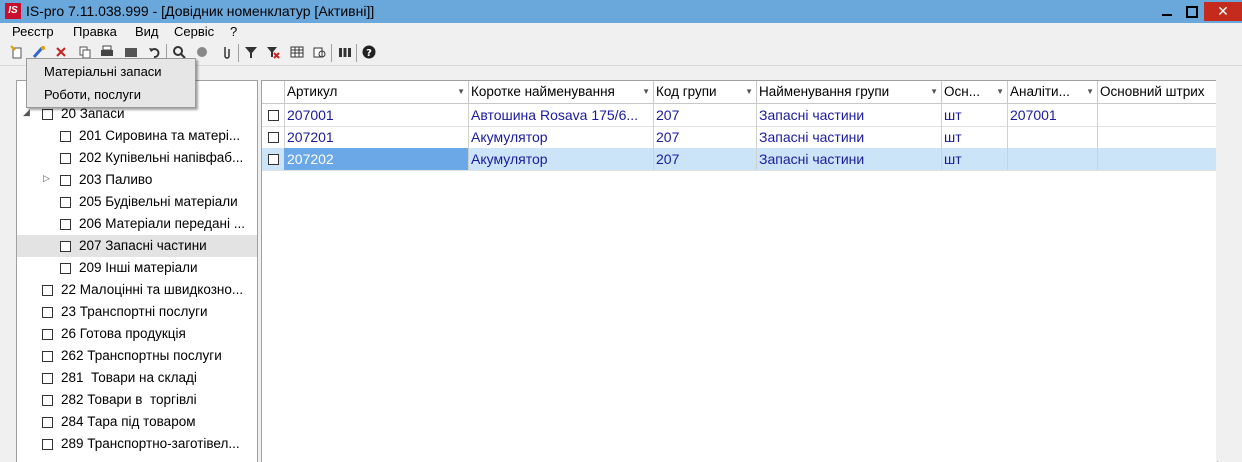  Describe the element at coordinates (33, 31) in the screenshot. I see `menu-registry: Реєстр` at that location.